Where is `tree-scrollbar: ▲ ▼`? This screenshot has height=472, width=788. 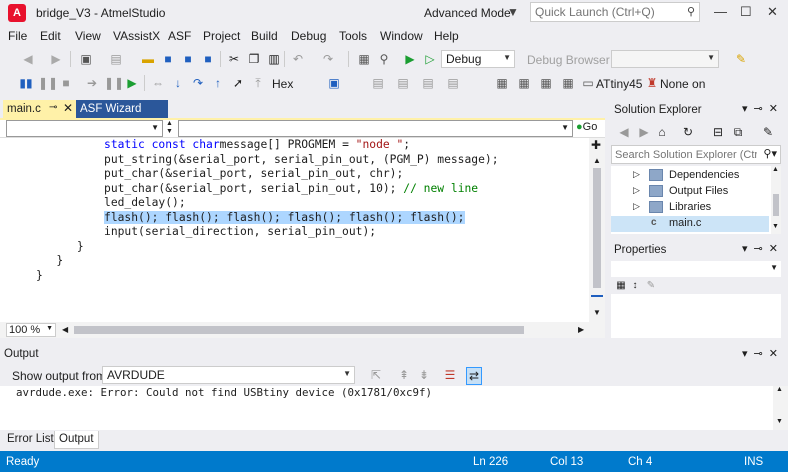
tree-scrollbar: ▲ ▼ is located at coordinates (776, 200).